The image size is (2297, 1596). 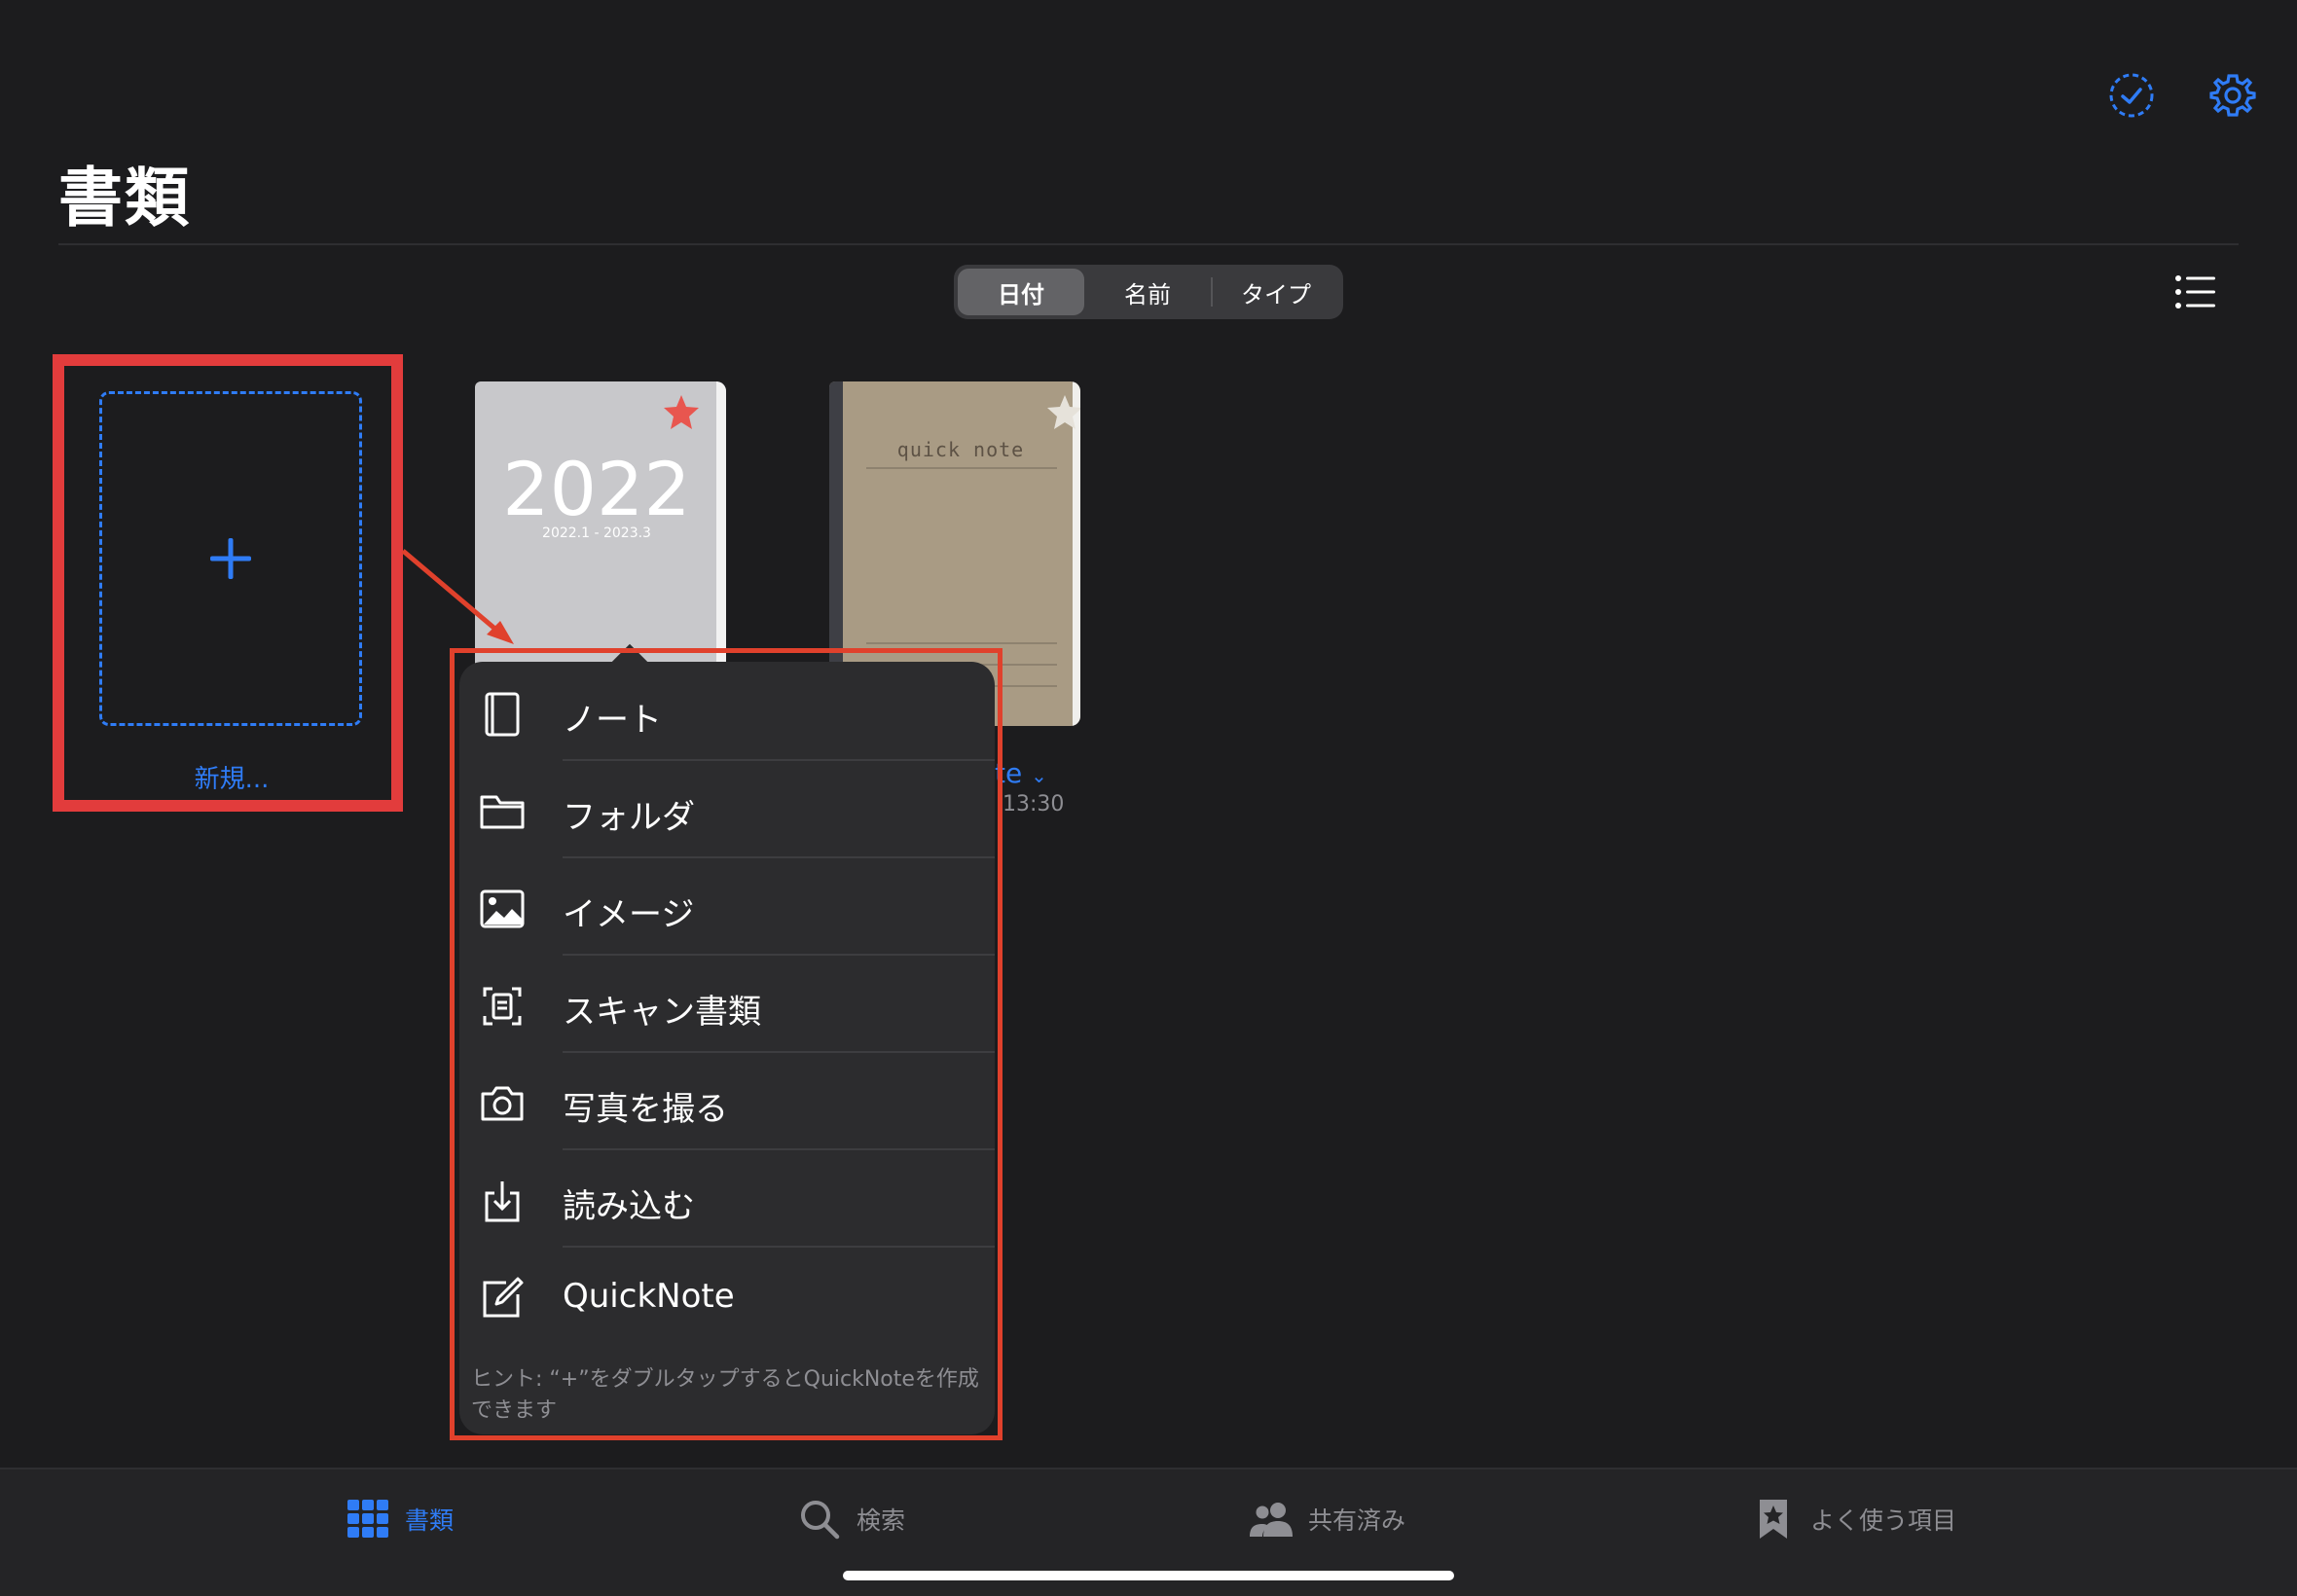 What do you see at coordinates (1021, 292) in the screenshot?
I see `segment-date: 日付` at bounding box center [1021, 292].